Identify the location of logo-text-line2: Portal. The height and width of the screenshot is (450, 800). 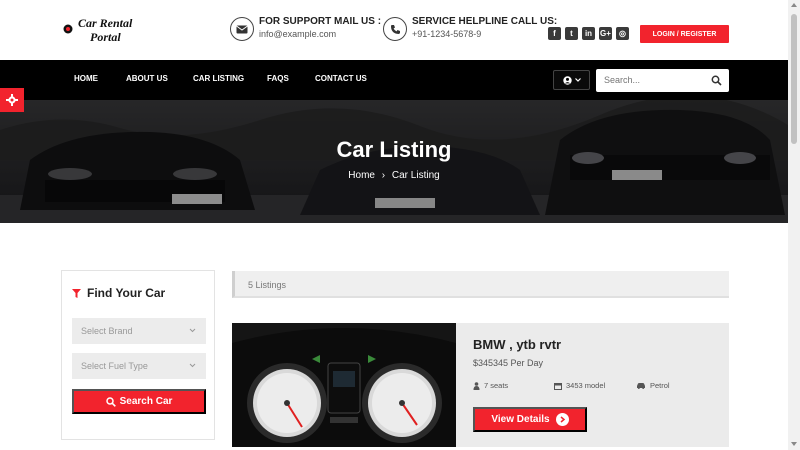
(105, 37).